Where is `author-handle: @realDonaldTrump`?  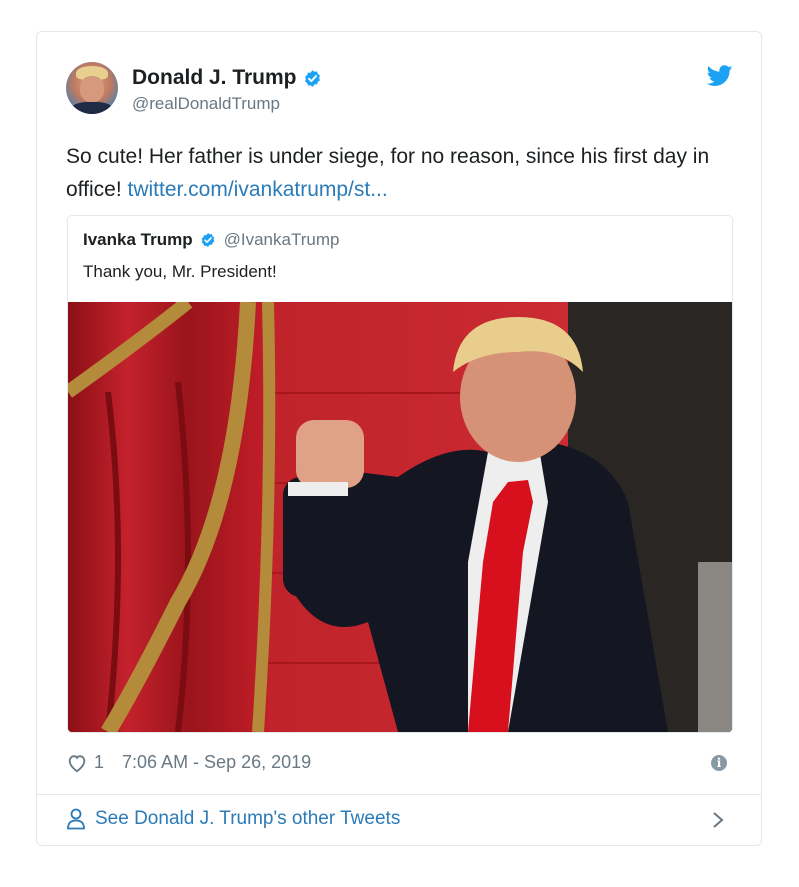
author-handle: @realDonaldTrump is located at coordinates (206, 104).